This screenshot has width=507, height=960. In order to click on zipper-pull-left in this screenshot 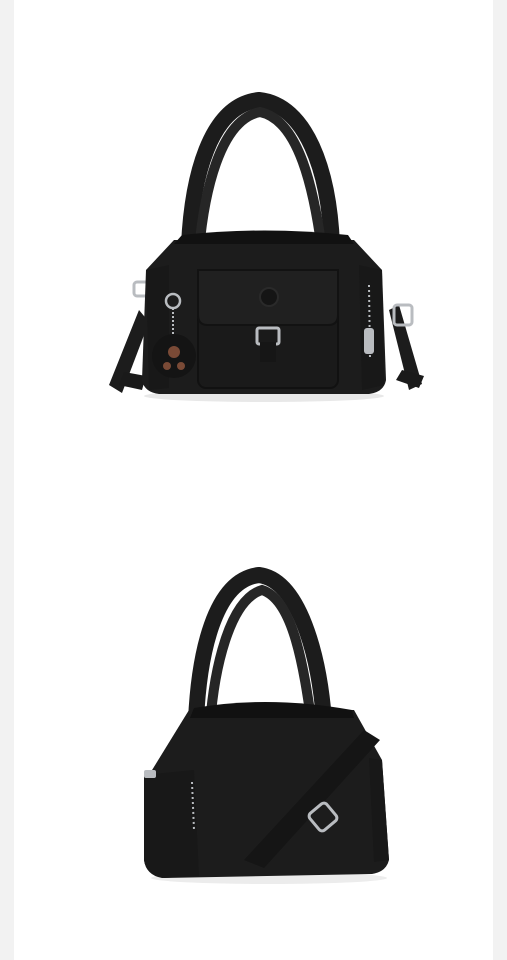, I will do `click(150, 774)`.